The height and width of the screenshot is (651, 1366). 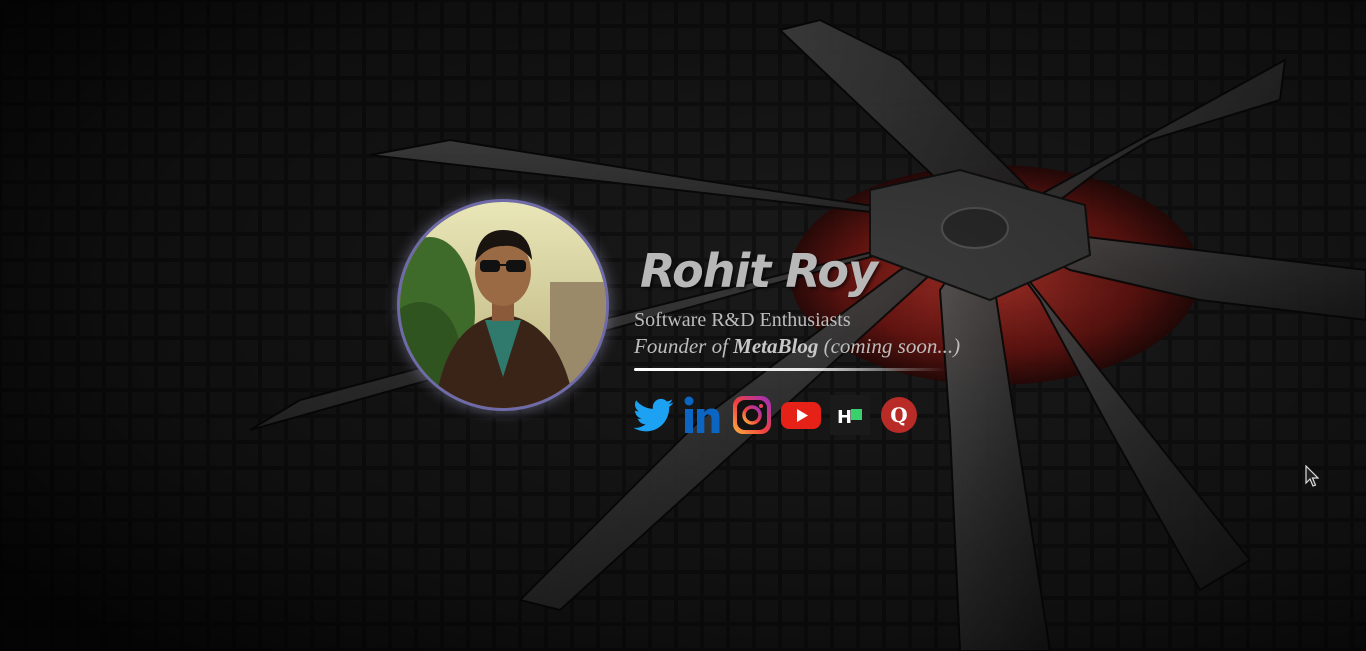 I want to click on divider-line, so click(x=790, y=369).